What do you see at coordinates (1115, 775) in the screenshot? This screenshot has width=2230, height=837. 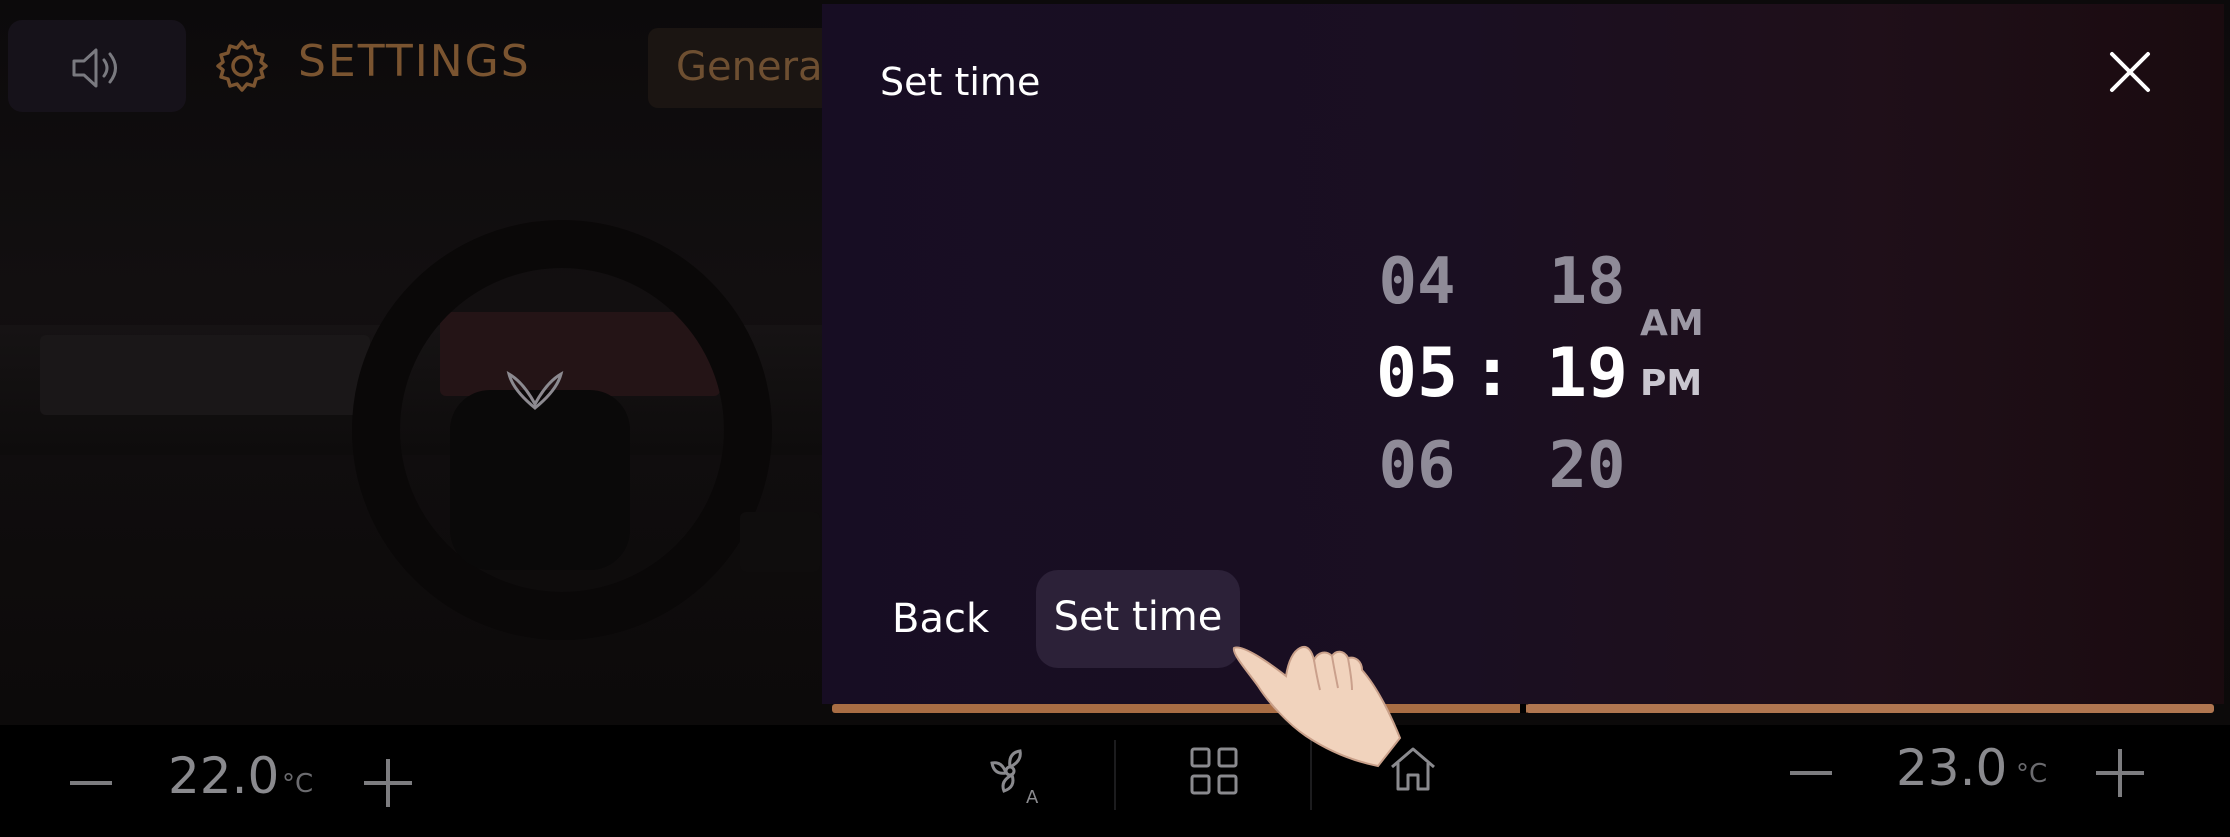 I see `divider` at bounding box center [1115, 775].